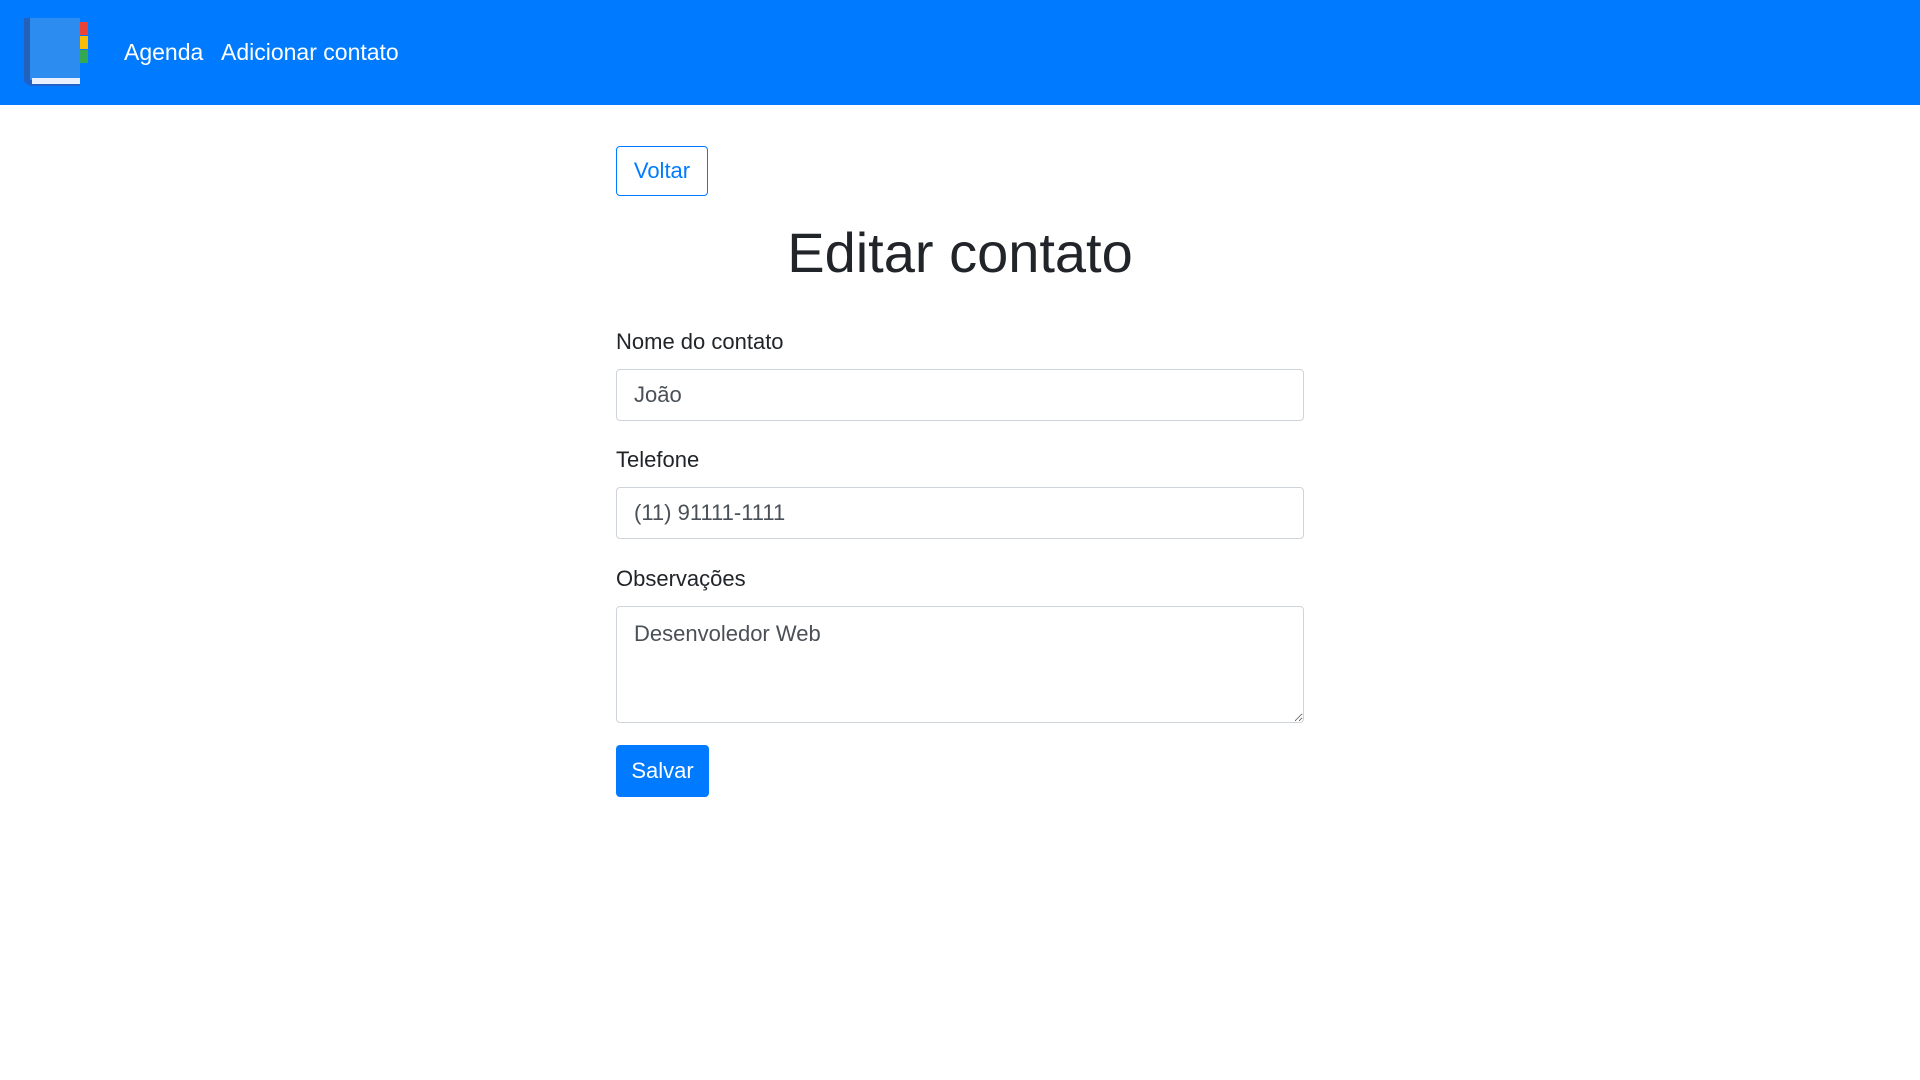 The image size is (1920, 1080). Describe the element at coordinates (960, 252) in the screenshot. I see `page-title: Editar contato` at that location.